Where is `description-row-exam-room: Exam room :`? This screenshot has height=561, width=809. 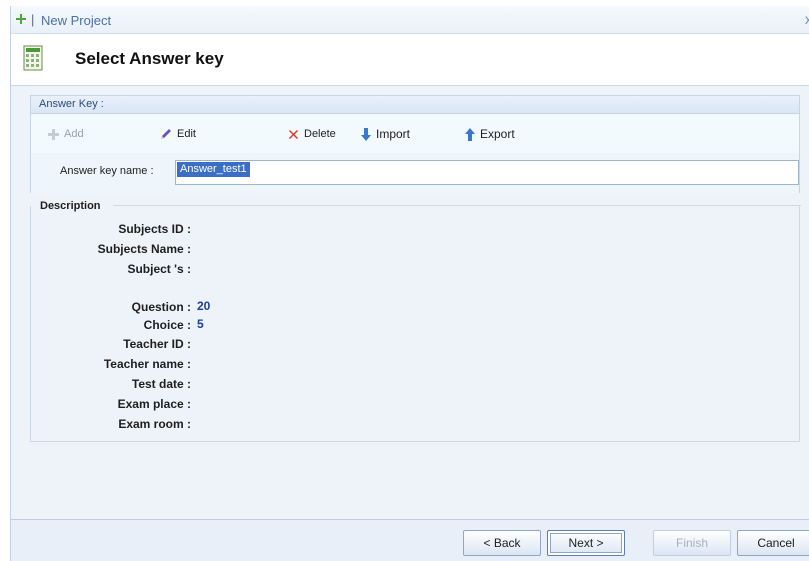
description-row-exam-room: Exam room : is located at coordinates (416, 425).